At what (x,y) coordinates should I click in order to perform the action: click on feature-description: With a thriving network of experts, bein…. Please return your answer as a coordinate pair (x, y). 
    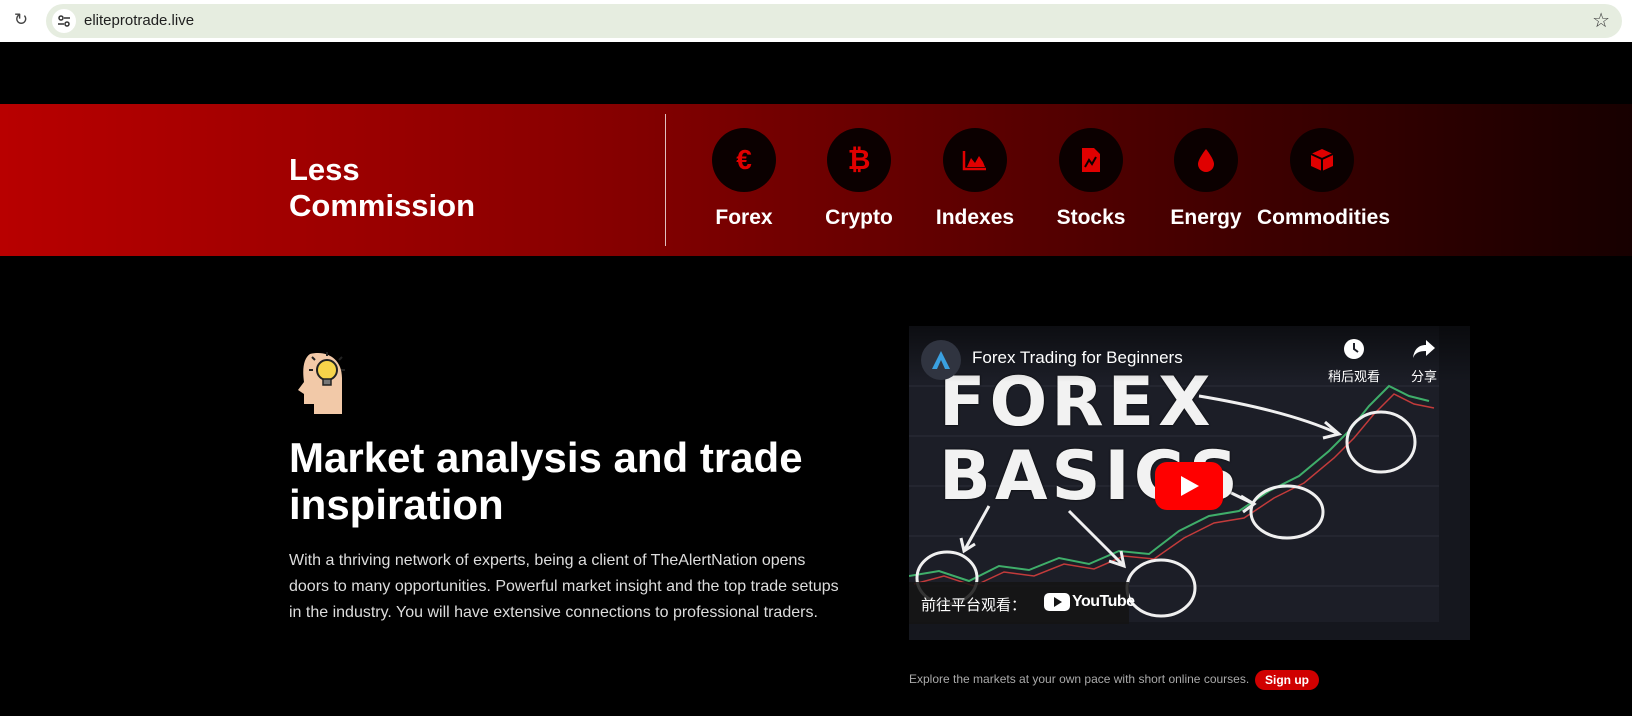
    Looking at the image, I should click on (564, 586).